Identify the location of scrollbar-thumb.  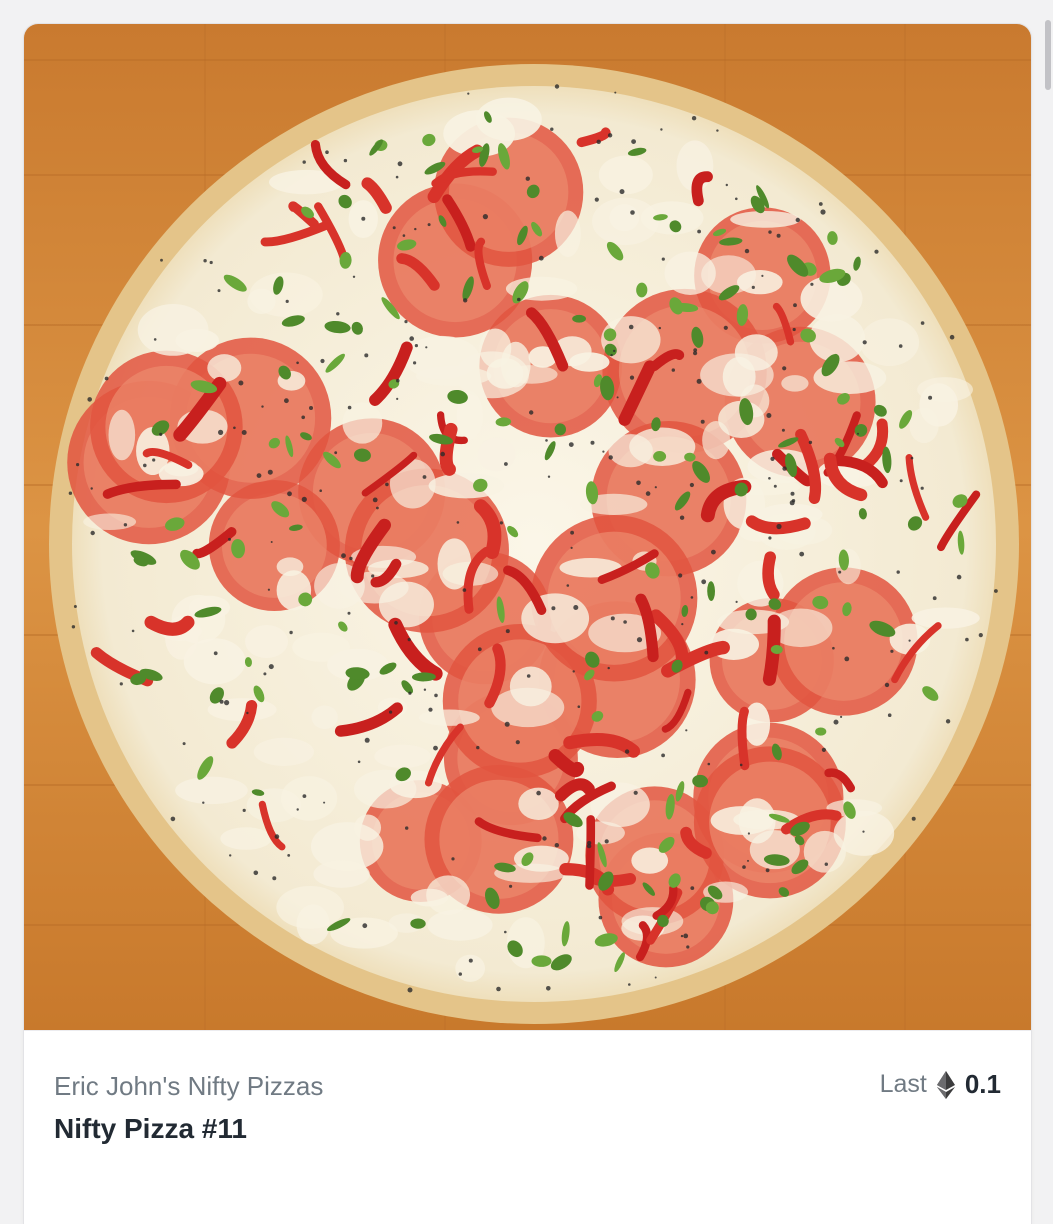
(1048, 55).